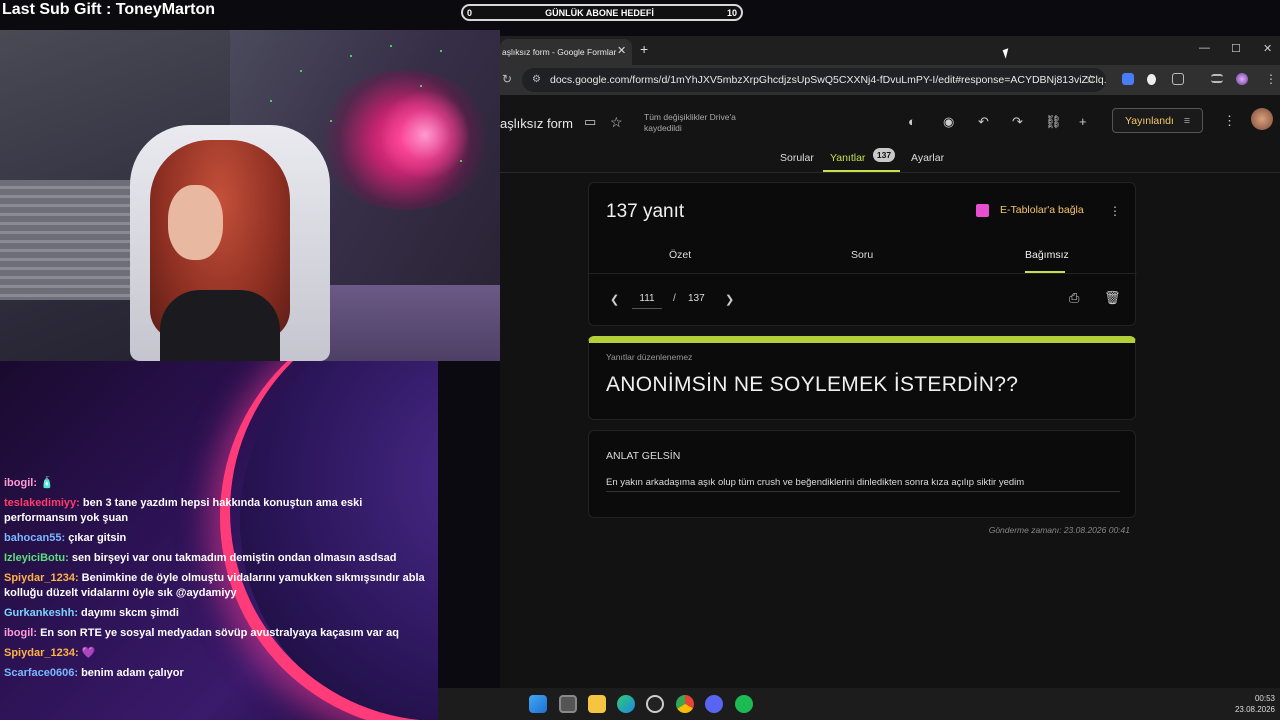 The width and height of the screenshot is (1280, 720). I want to click on chat-text: benim adam çalıyor, so click(132, 673).